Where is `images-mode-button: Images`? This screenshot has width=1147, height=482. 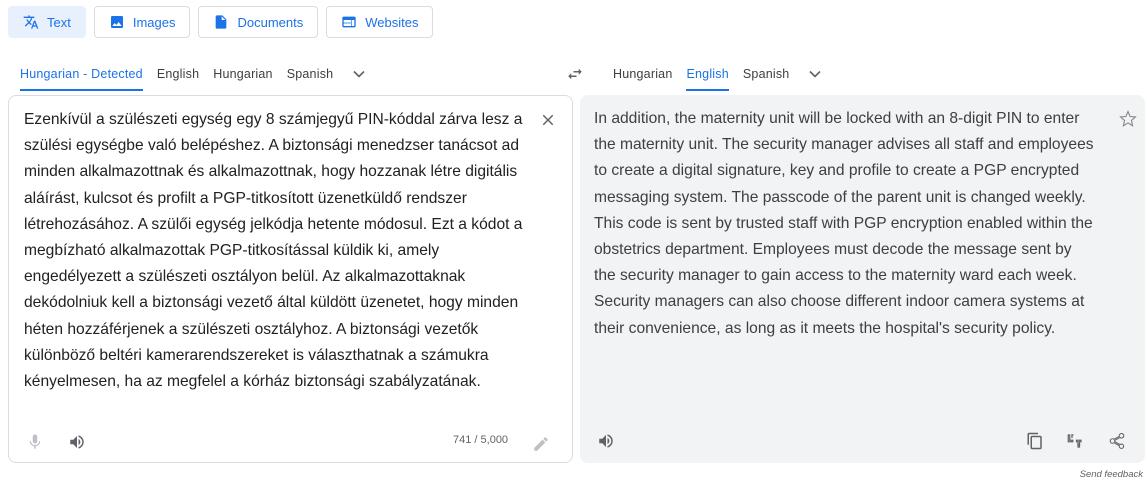 images-mode-button: Images is located at coordinates (142, 22).